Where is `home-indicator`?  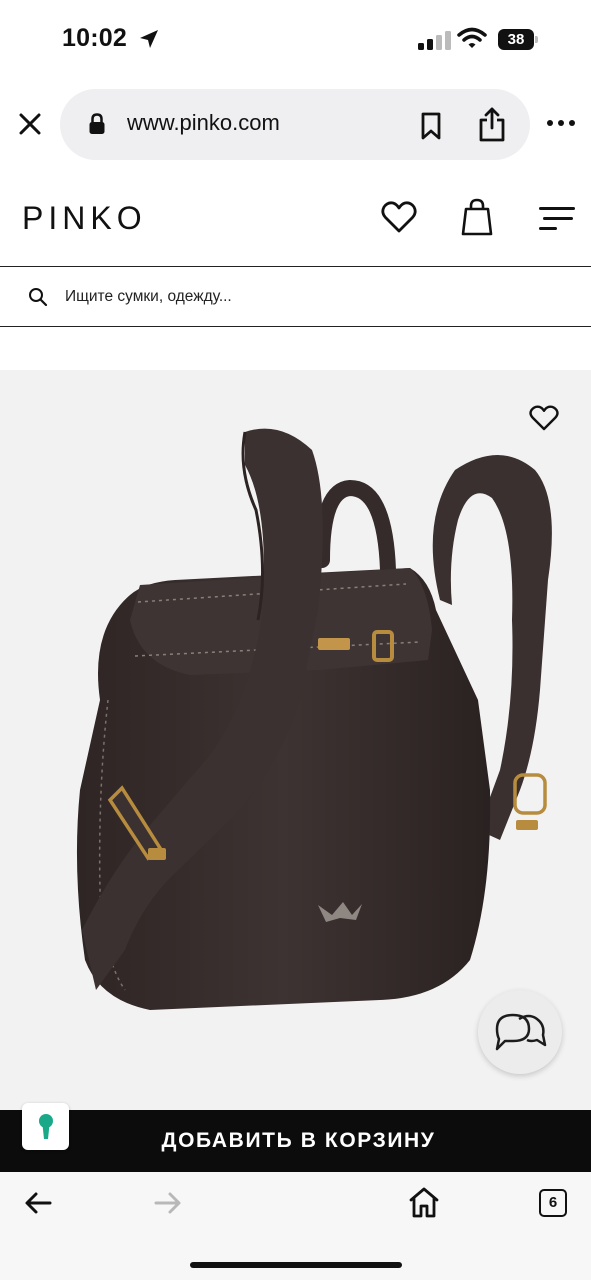
home-indicator is located at coordinates (296, 1265).